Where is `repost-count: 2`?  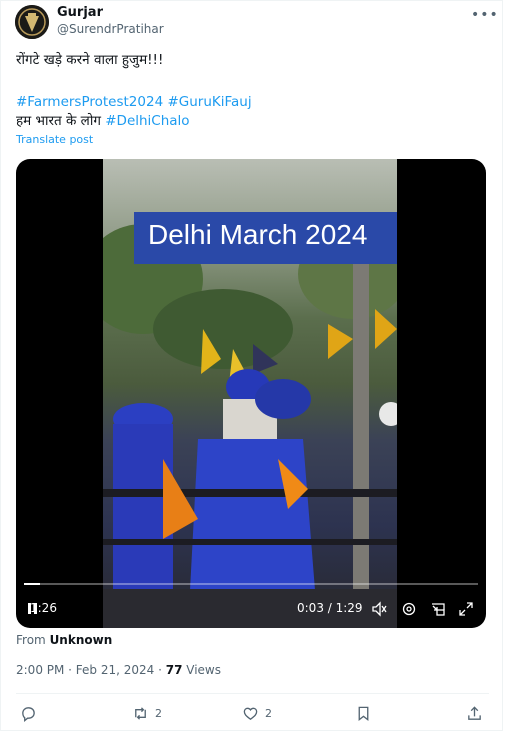 repost-count: 2 is located at coordinates (158, 713).